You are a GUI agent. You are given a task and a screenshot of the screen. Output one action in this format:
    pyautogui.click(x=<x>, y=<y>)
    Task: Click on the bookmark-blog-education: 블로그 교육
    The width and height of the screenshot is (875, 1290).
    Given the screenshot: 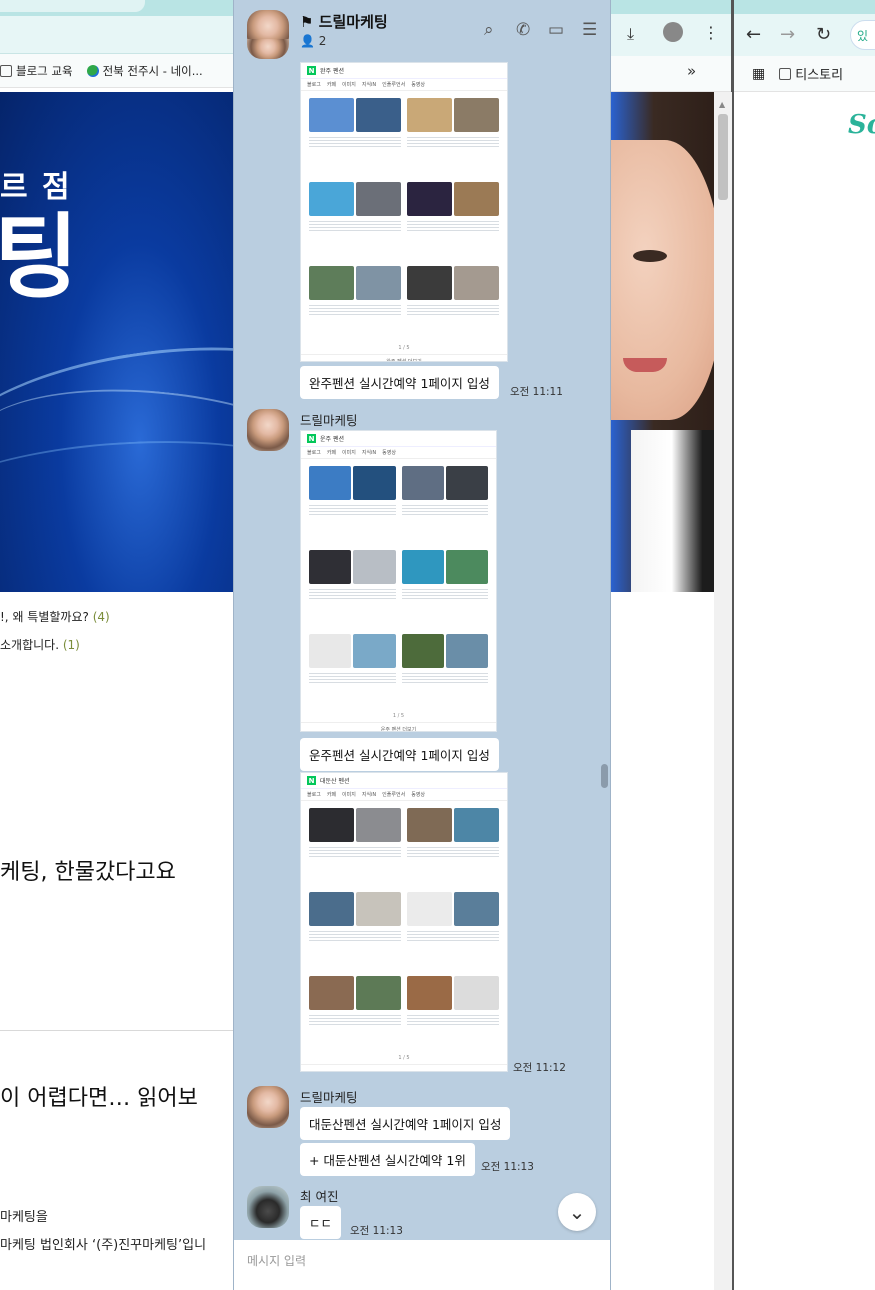 What is the action you would take?
    pyautogui.click(x=36, y=71)
    